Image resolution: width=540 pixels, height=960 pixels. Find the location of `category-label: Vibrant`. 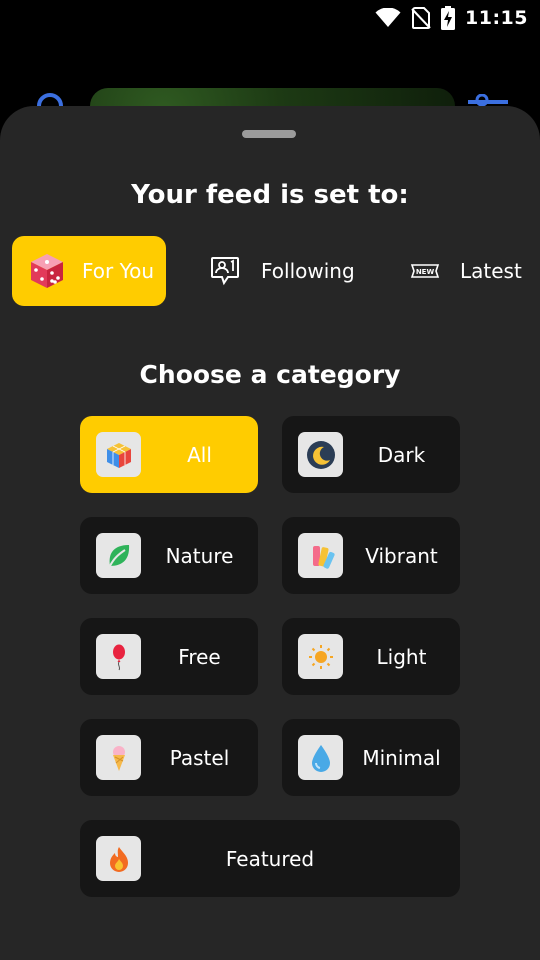

category-label: Vibrant is located at coordinates (401, 555).